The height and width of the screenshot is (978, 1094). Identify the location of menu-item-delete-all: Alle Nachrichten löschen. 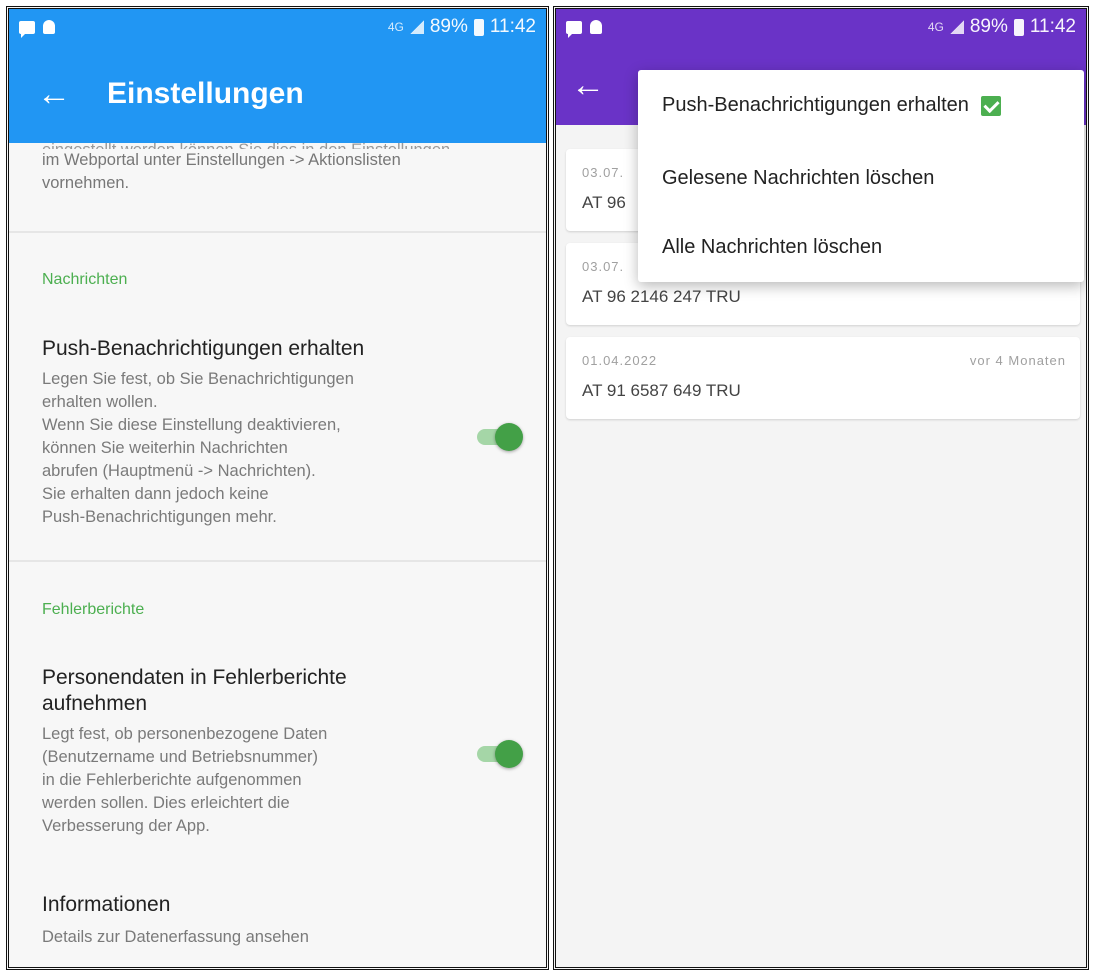
(772, 247).